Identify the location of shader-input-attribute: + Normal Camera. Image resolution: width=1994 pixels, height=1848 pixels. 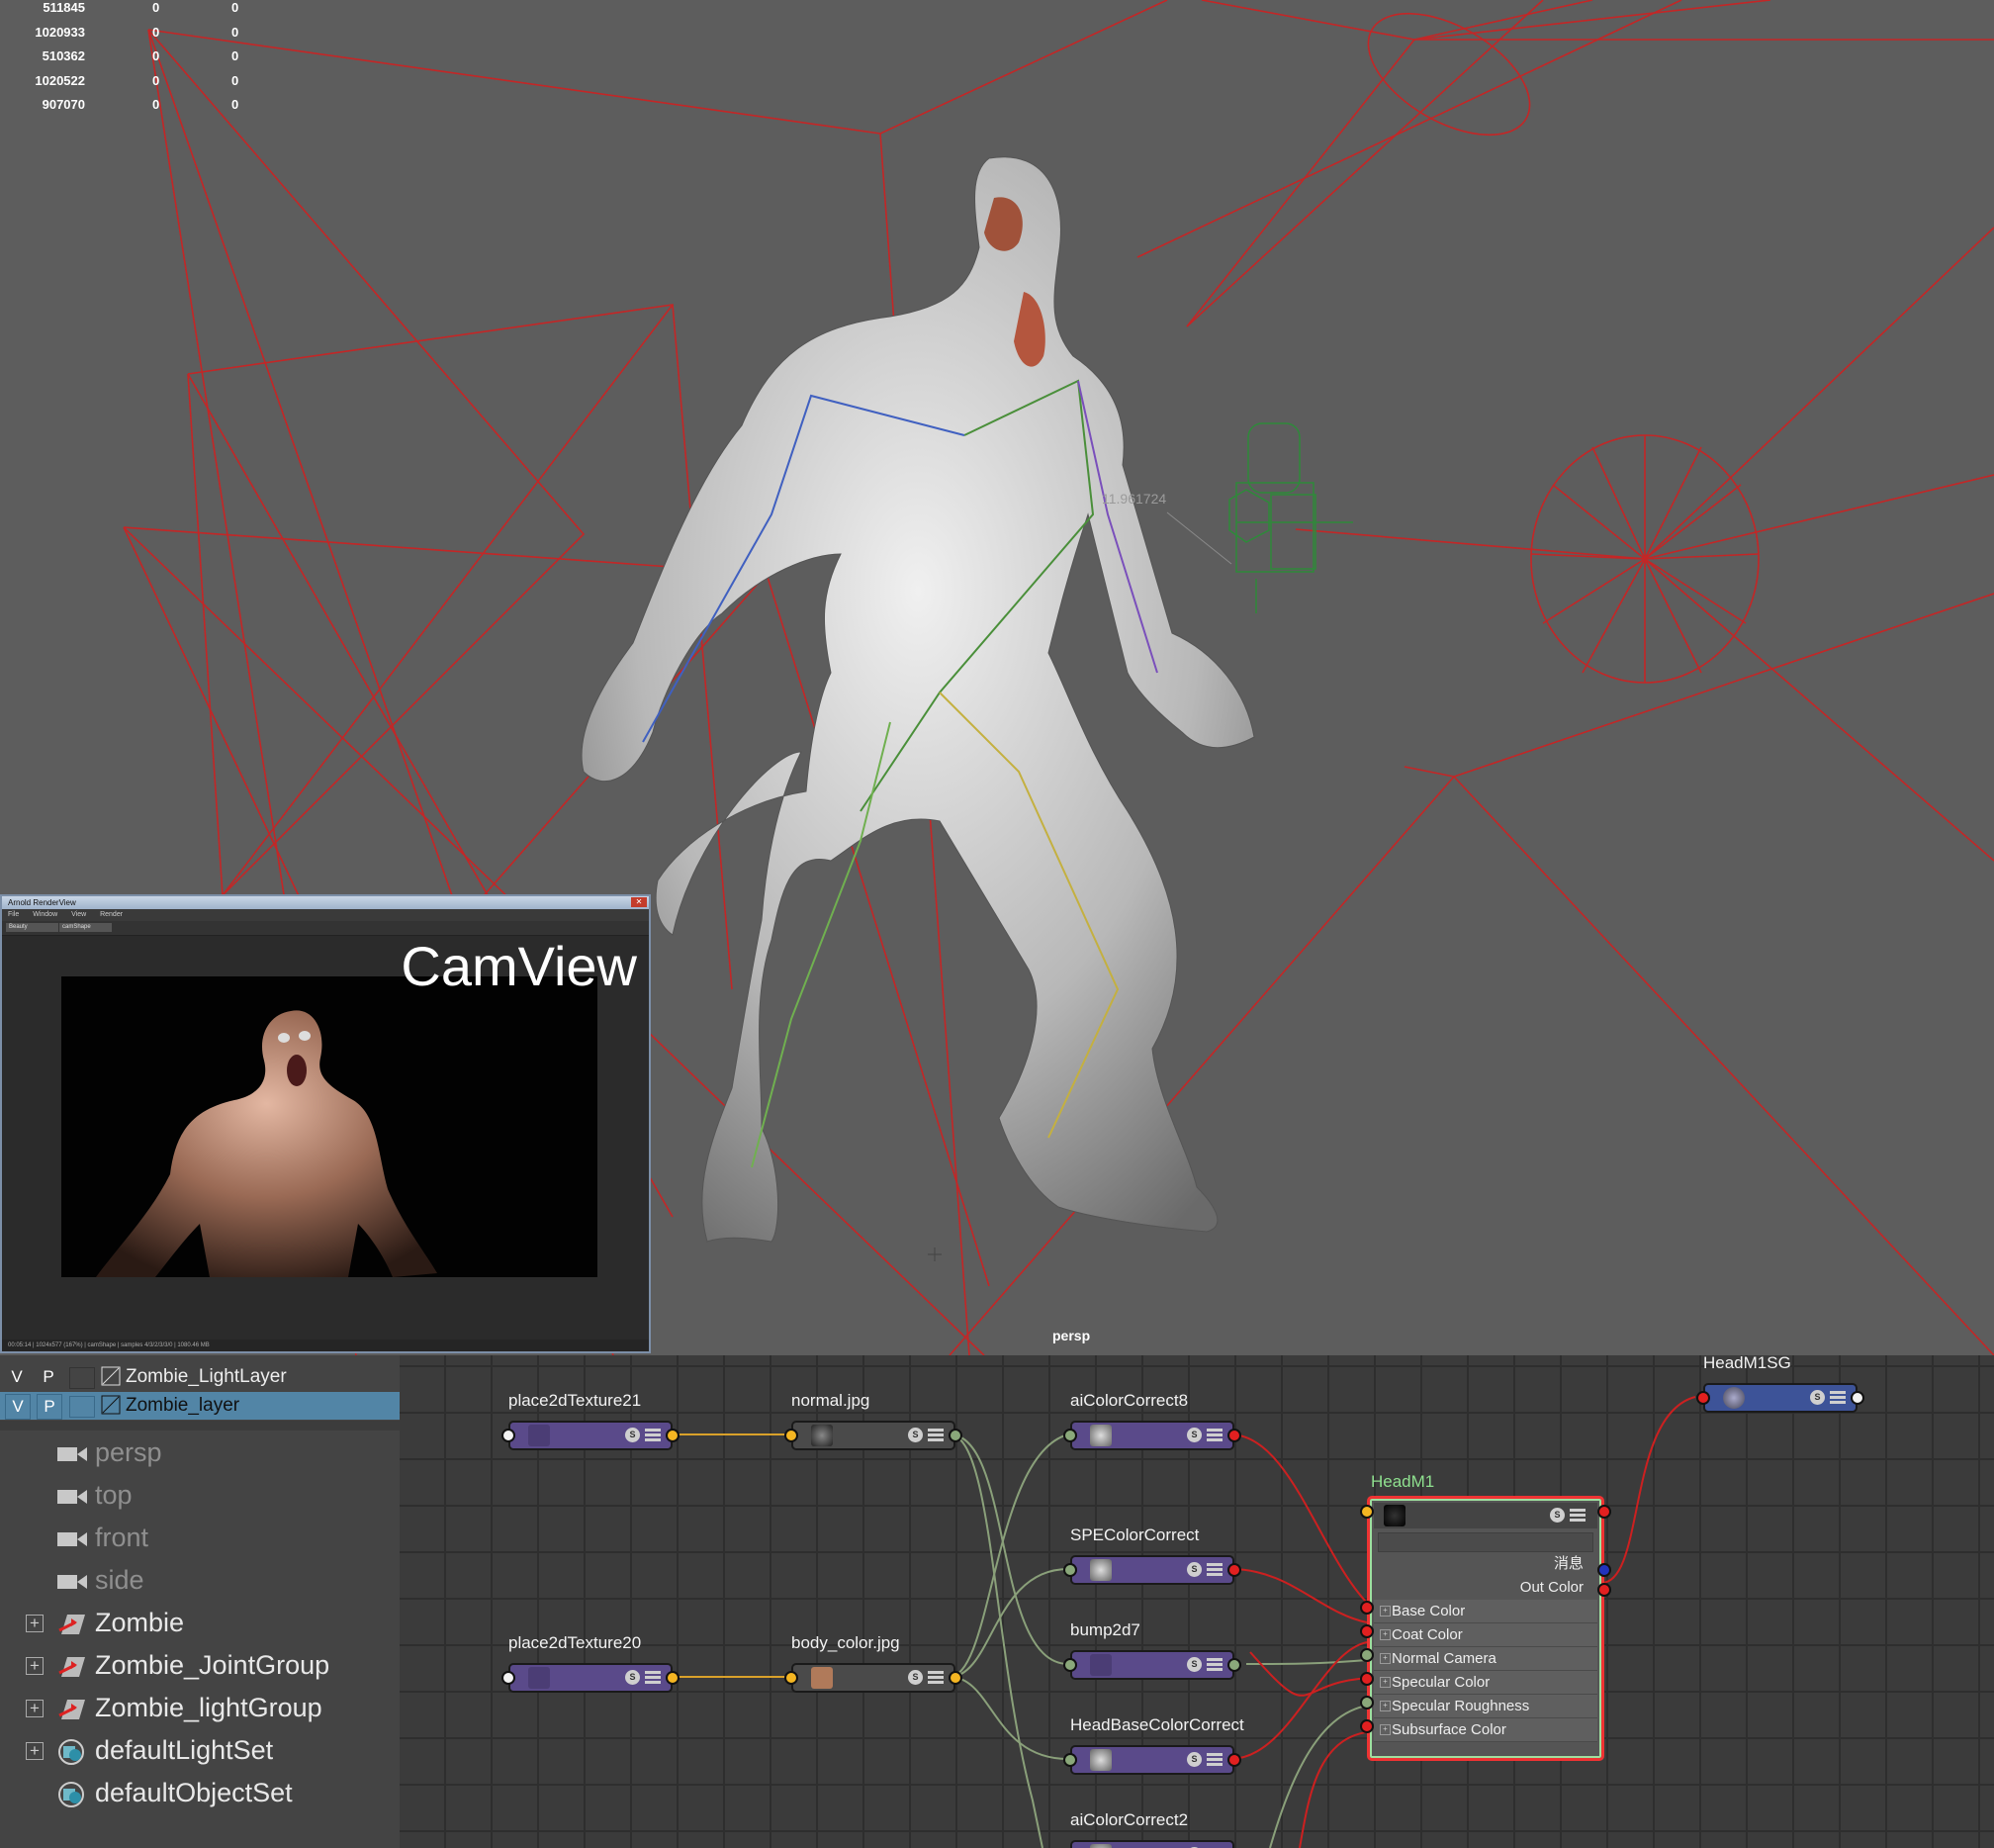
(1486, 1659).